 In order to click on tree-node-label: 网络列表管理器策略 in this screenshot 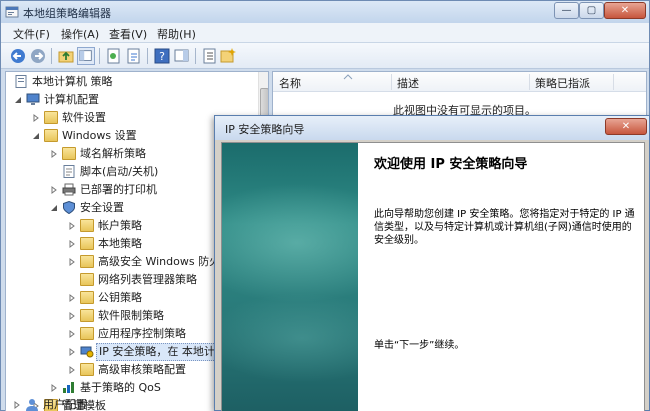, I will do `click(147, 279)`.